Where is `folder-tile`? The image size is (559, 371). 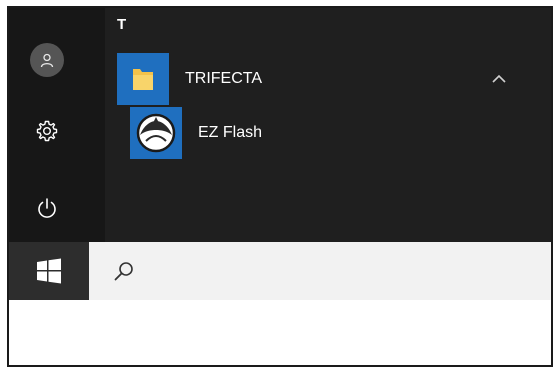 folder-tile is located at coordinates (143, 79).